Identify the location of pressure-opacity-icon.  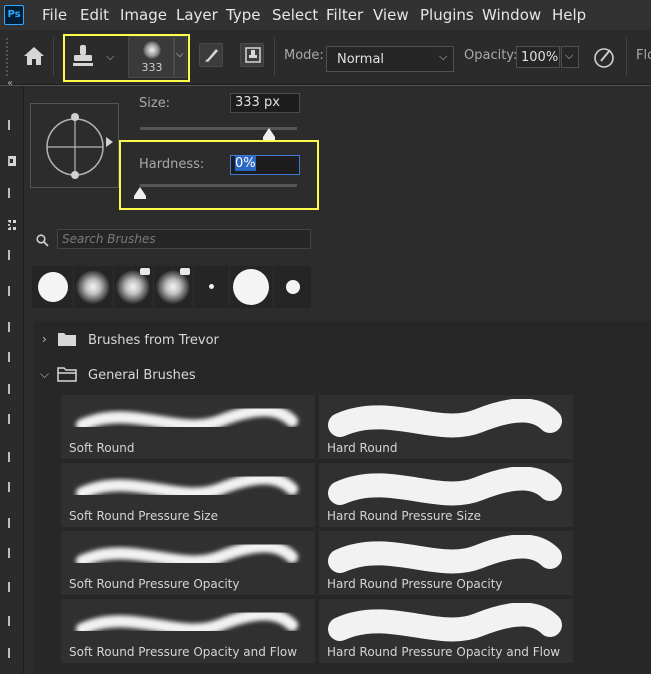
(604, 59).